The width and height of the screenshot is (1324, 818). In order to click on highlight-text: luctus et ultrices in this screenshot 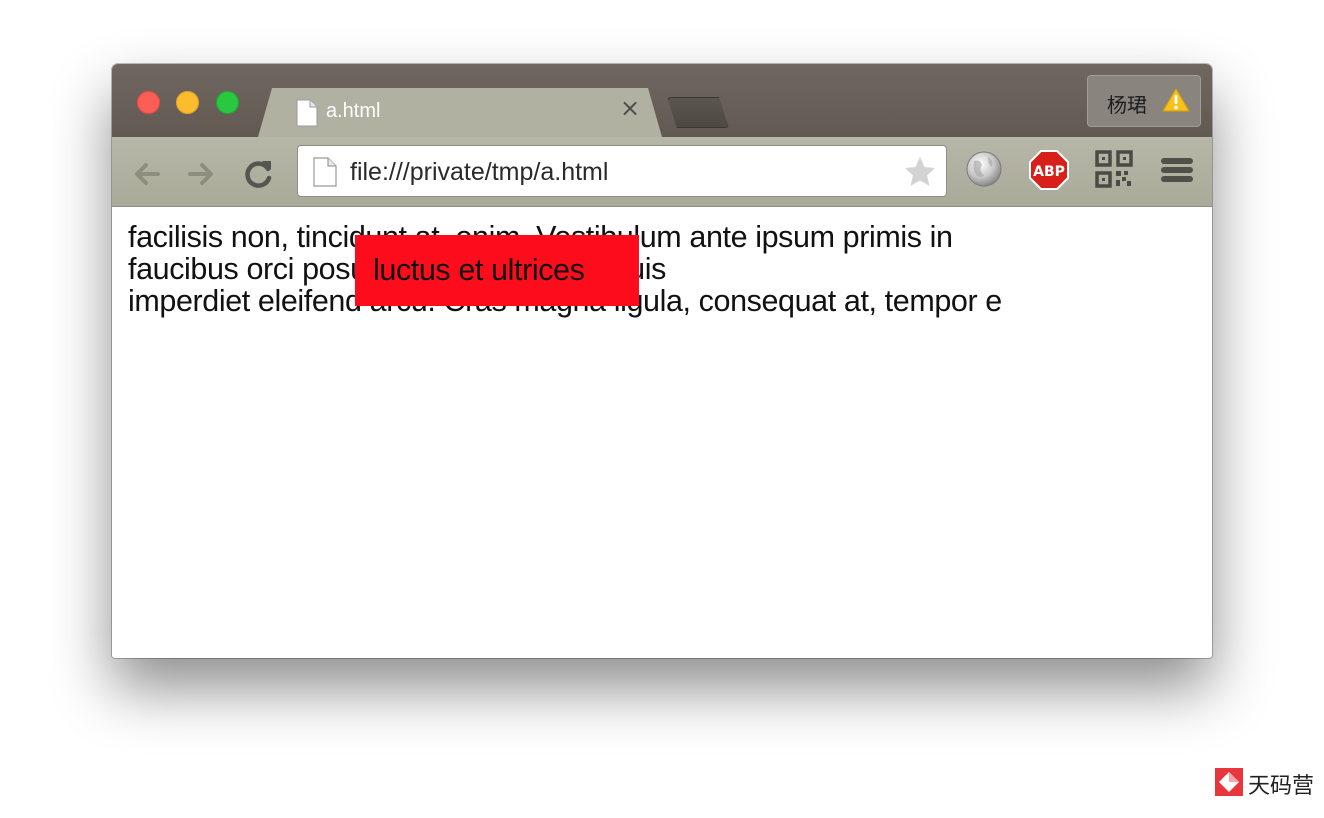, I will do `click(479, 270)`.